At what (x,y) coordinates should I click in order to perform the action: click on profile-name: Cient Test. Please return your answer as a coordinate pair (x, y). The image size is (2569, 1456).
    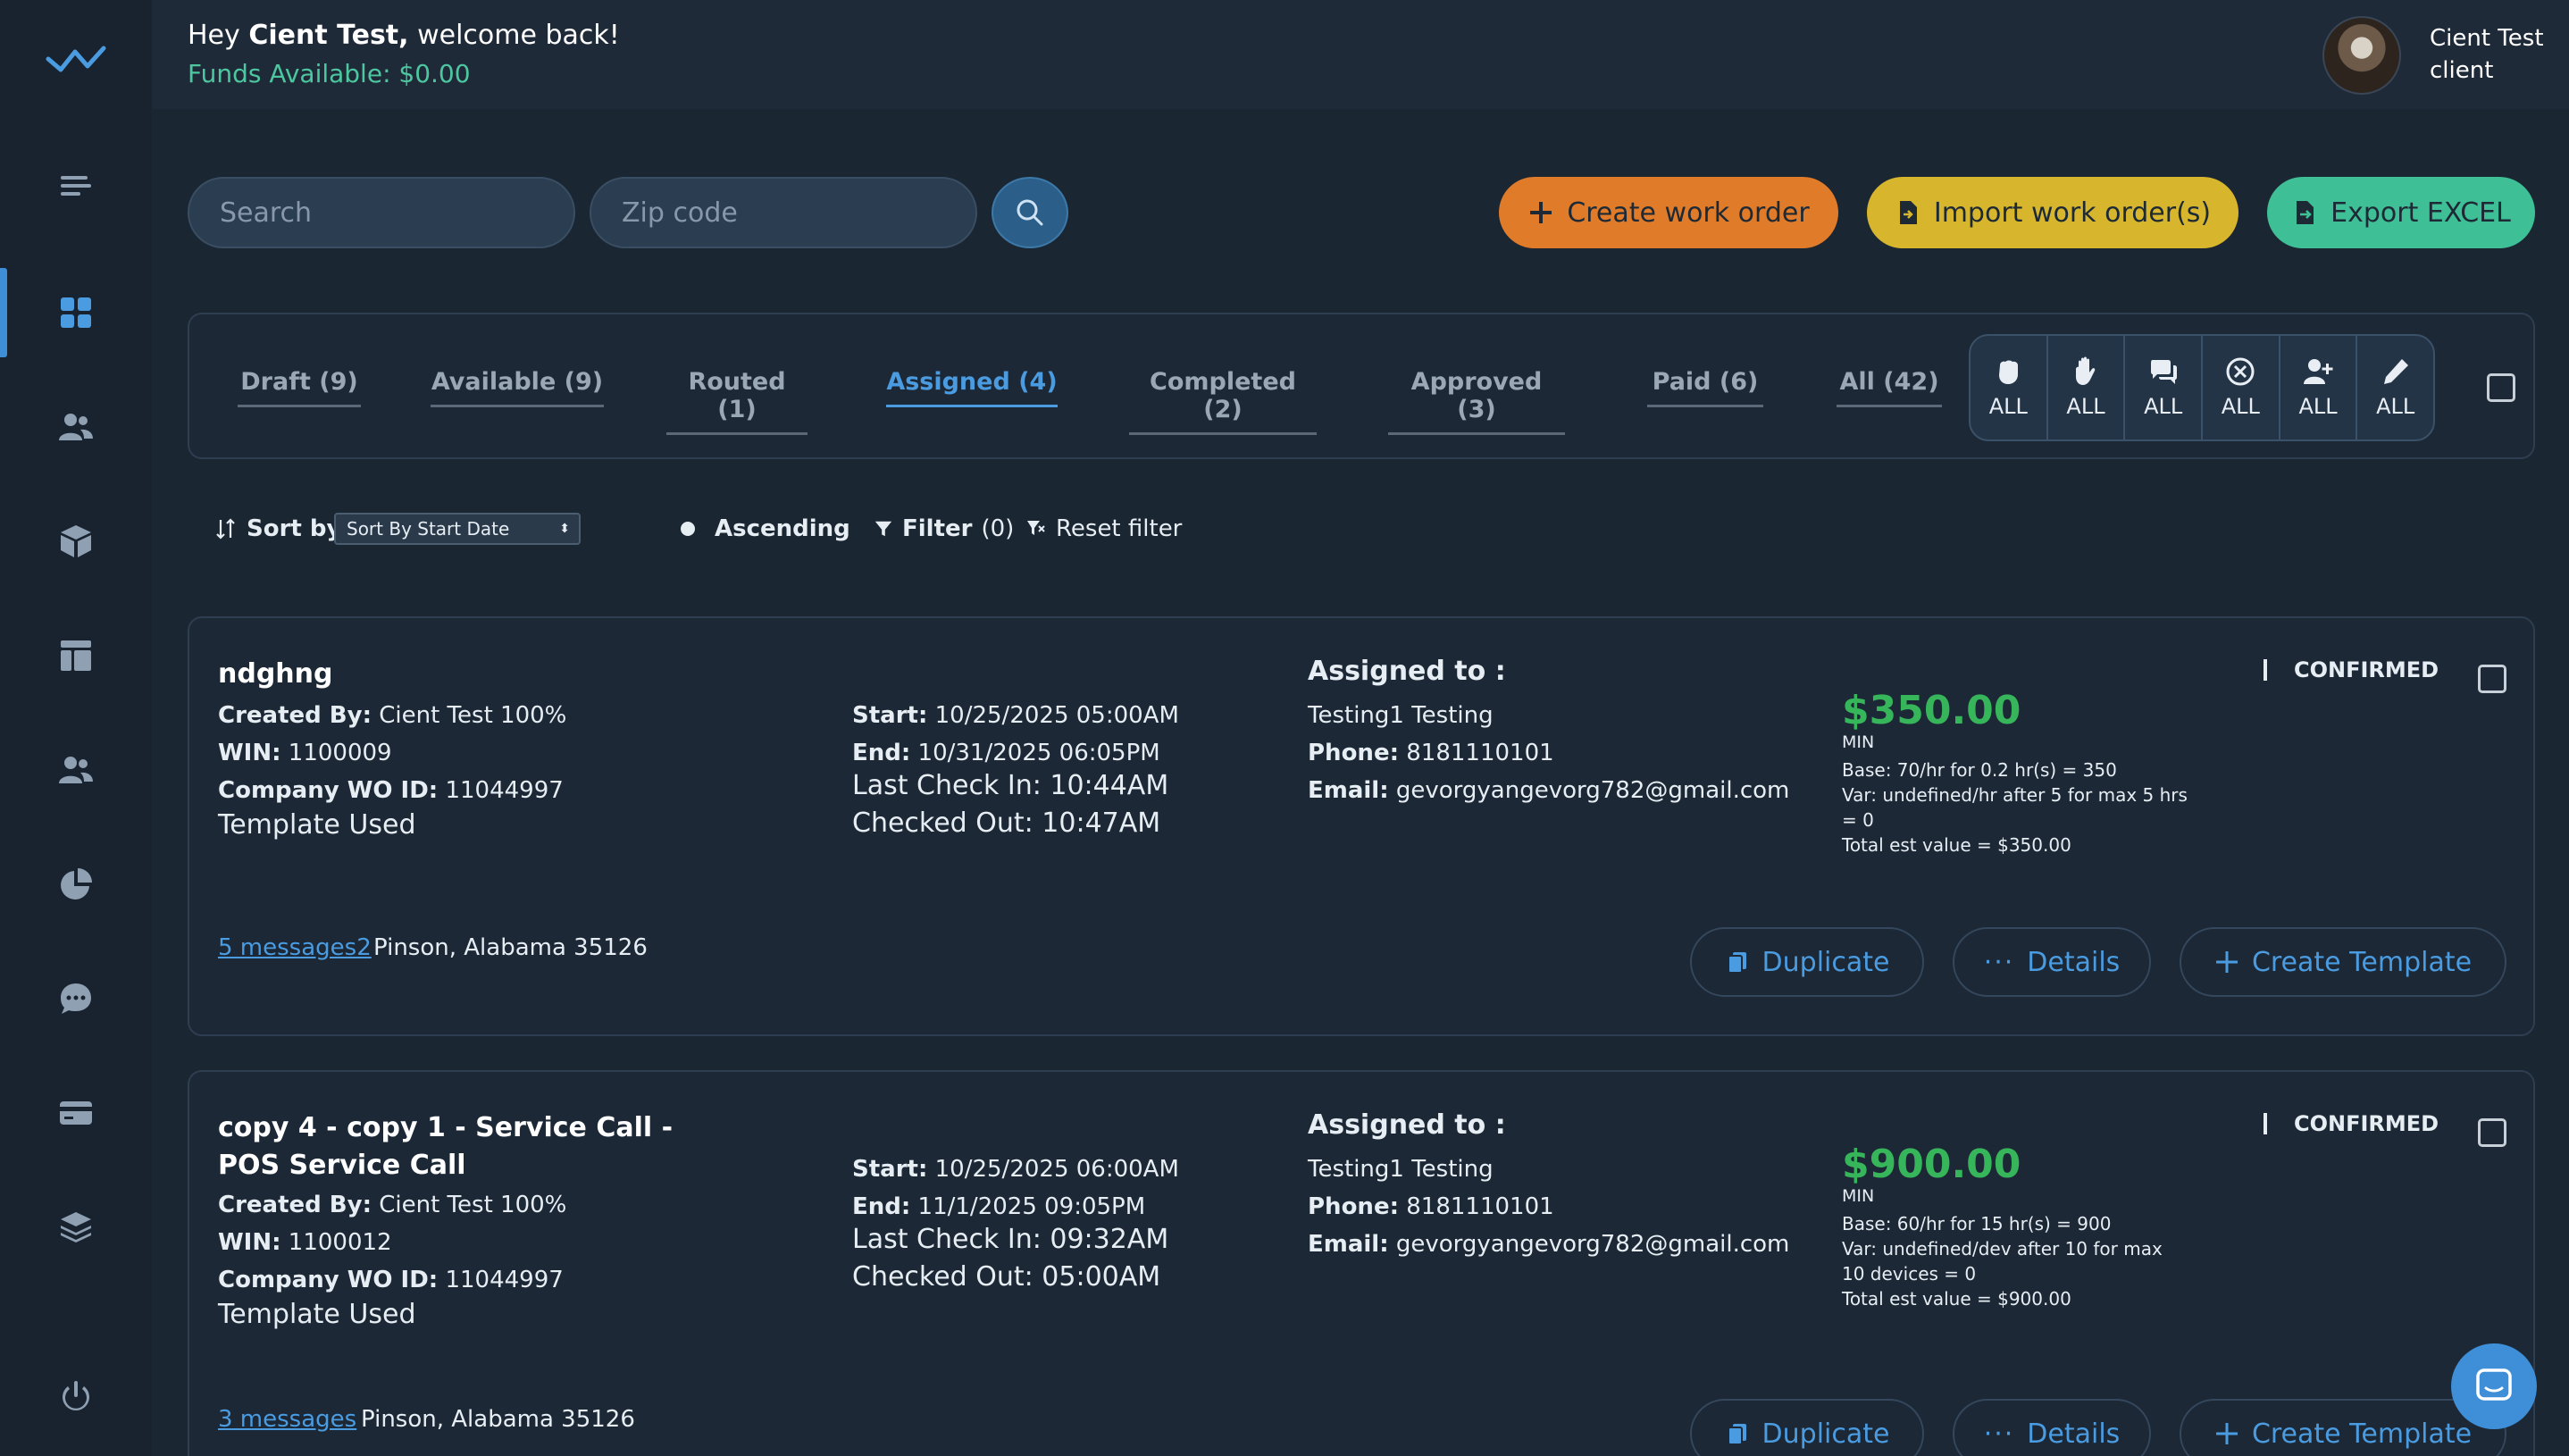
    Looking at the image, I should click on (2487, 38).